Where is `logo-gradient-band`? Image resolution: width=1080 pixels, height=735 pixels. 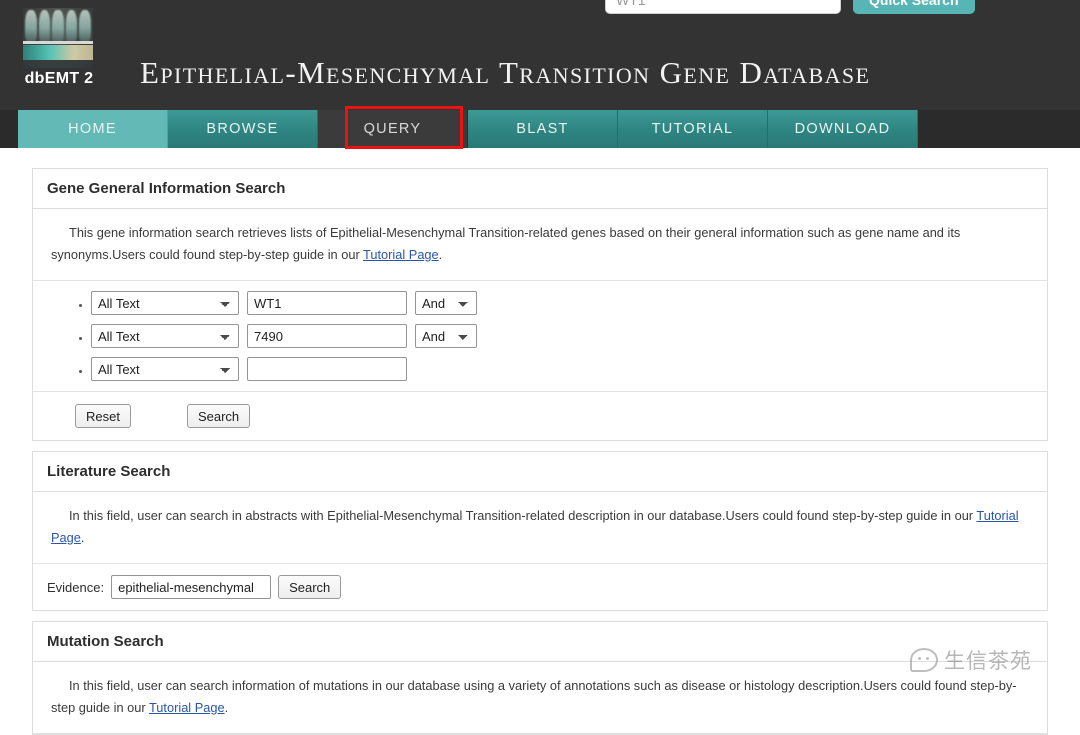 logo-gradient-band is located at coordinates (58, 52).